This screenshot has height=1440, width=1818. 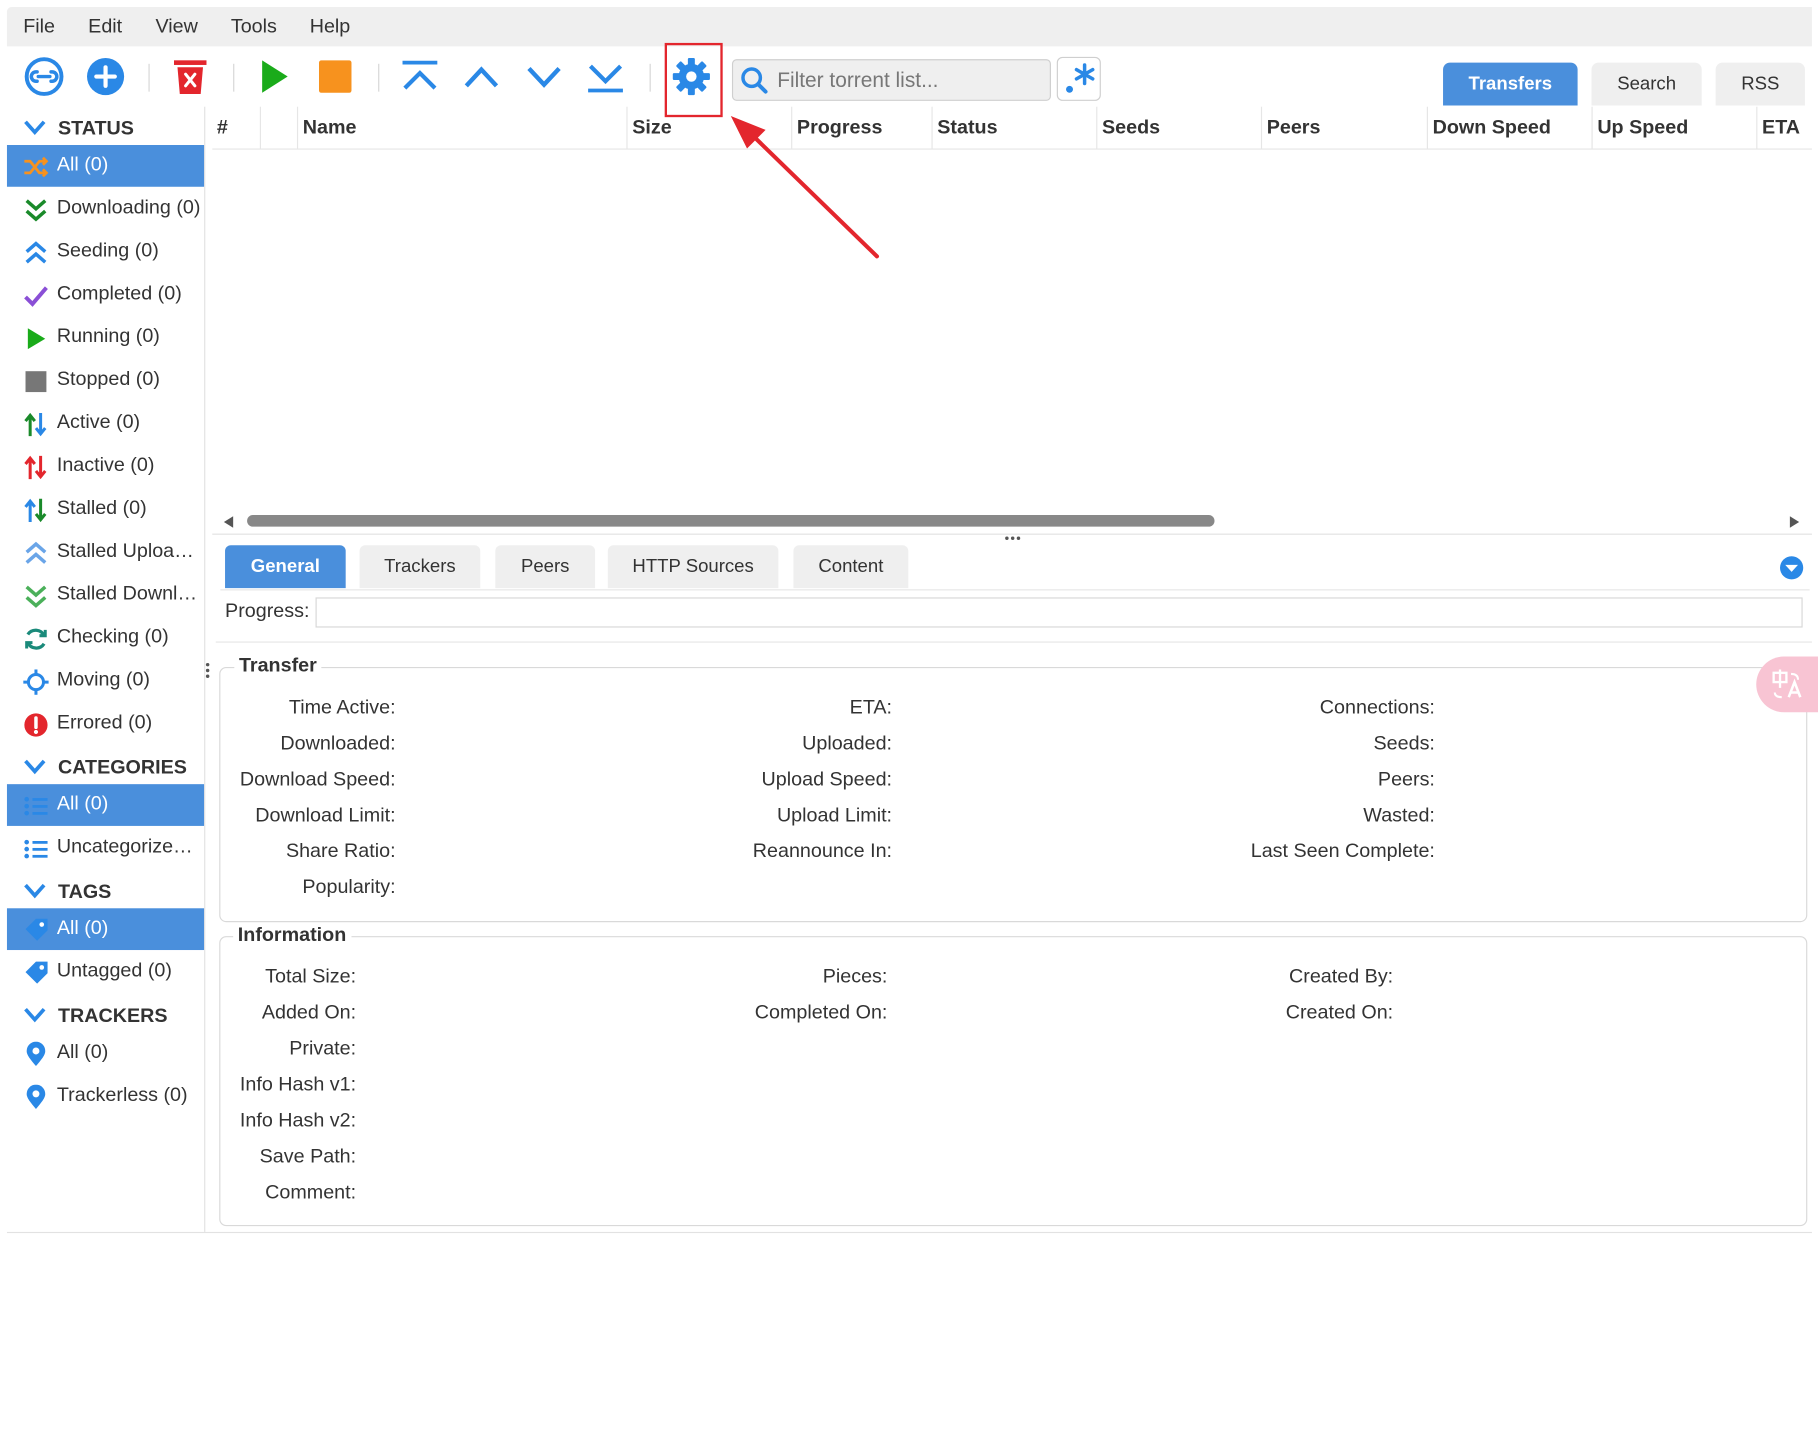 I want to click on collapse-panel-icon, so click(x=1791, y=568).